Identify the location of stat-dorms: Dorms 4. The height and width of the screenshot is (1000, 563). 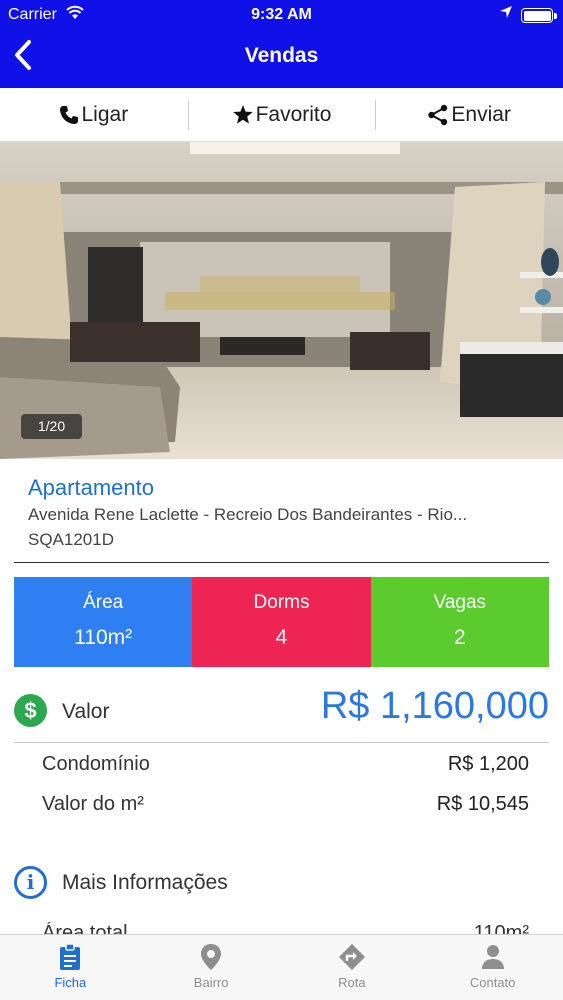
(281, 622).